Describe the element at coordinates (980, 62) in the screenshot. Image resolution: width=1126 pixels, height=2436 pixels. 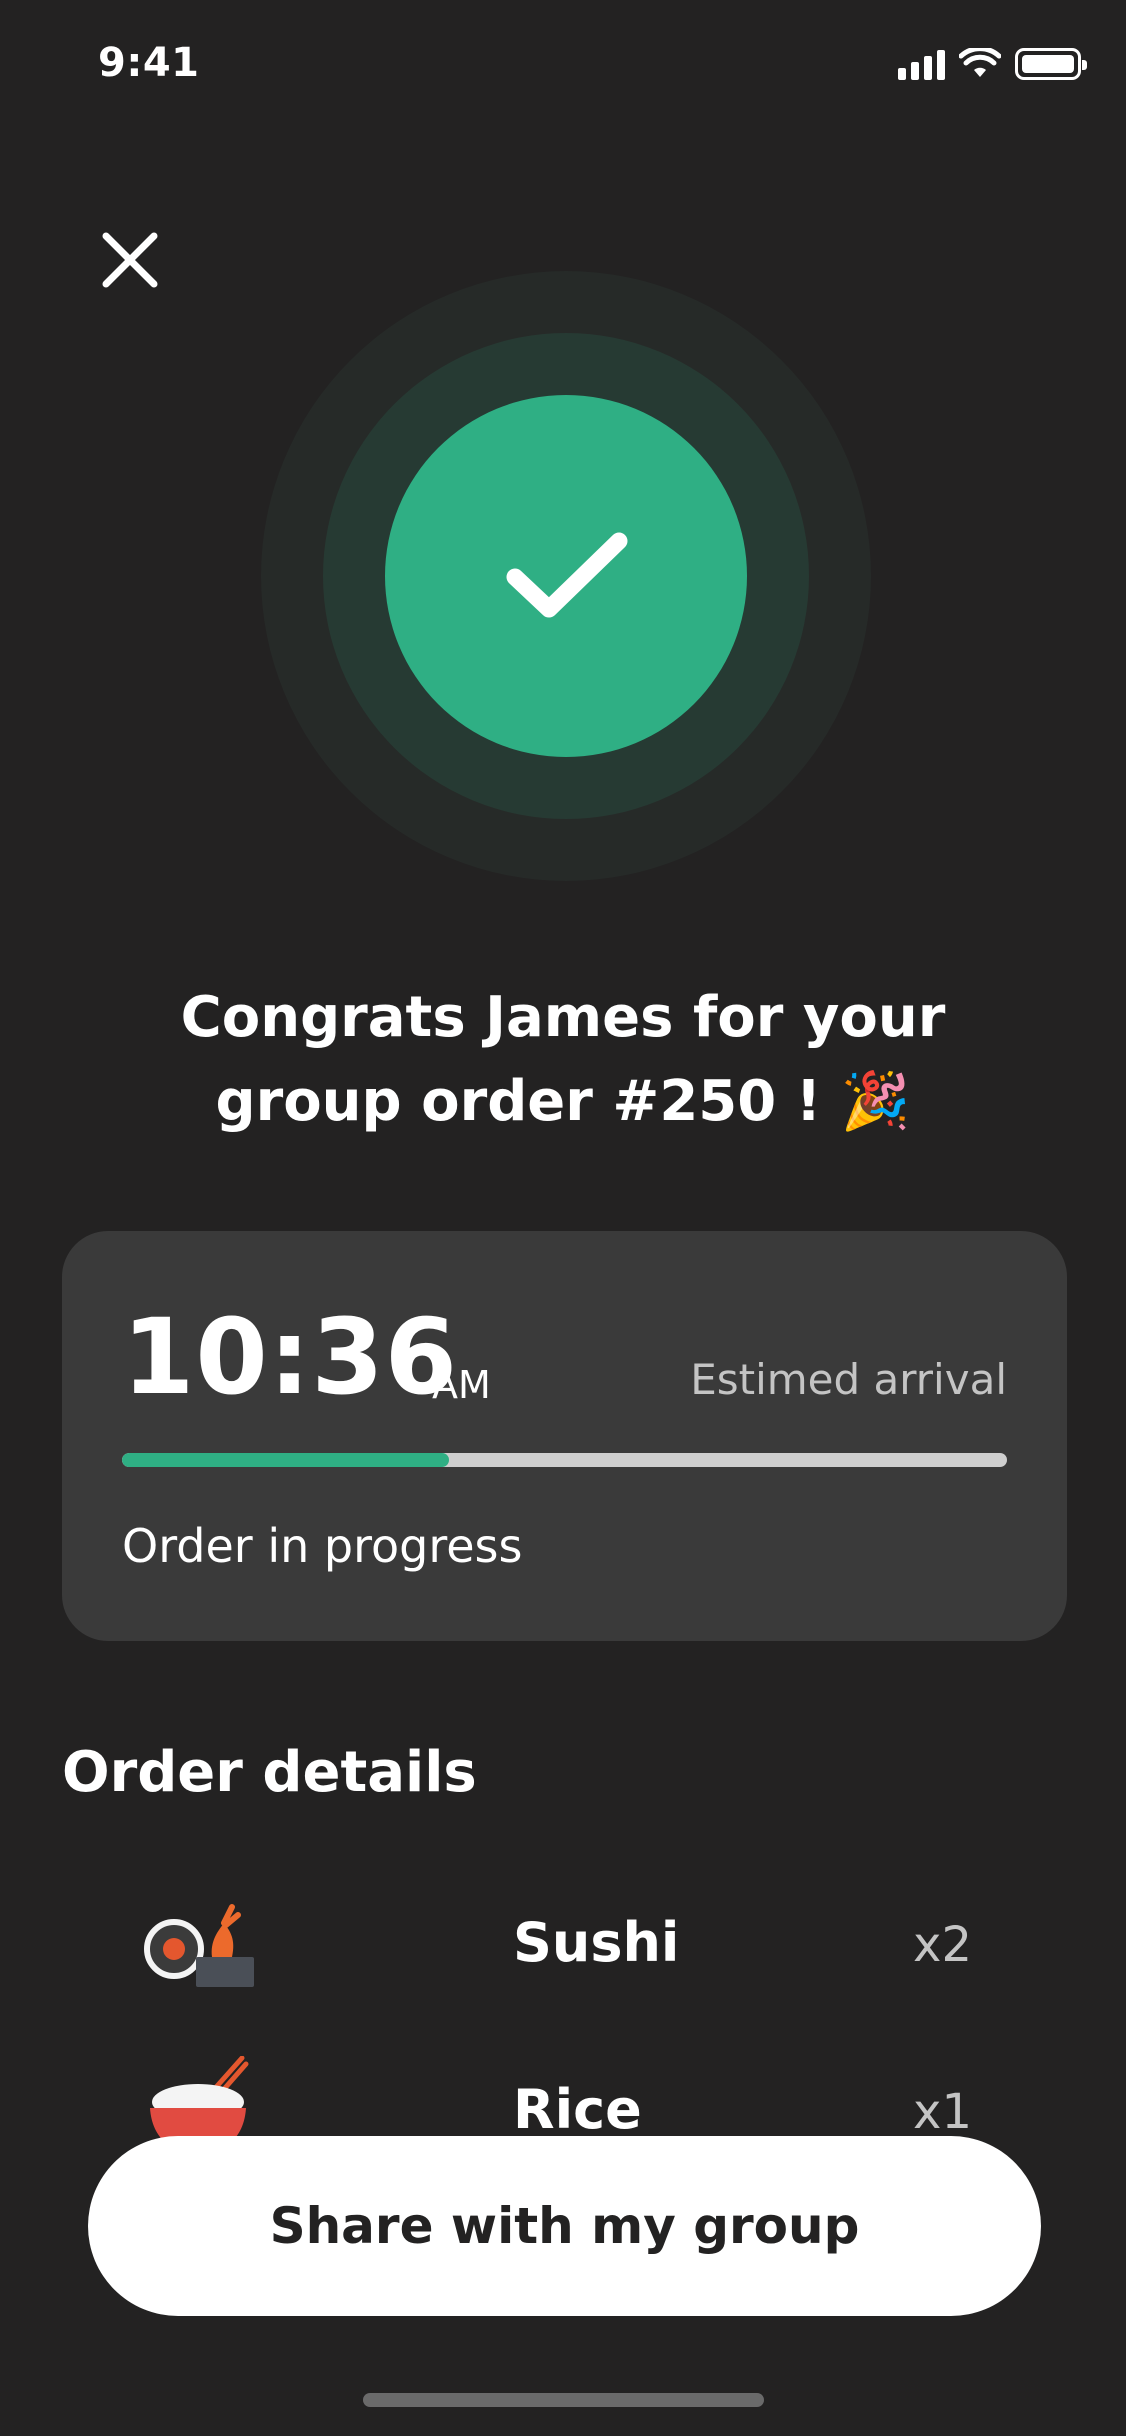
I see `wifi-icon` at that location.